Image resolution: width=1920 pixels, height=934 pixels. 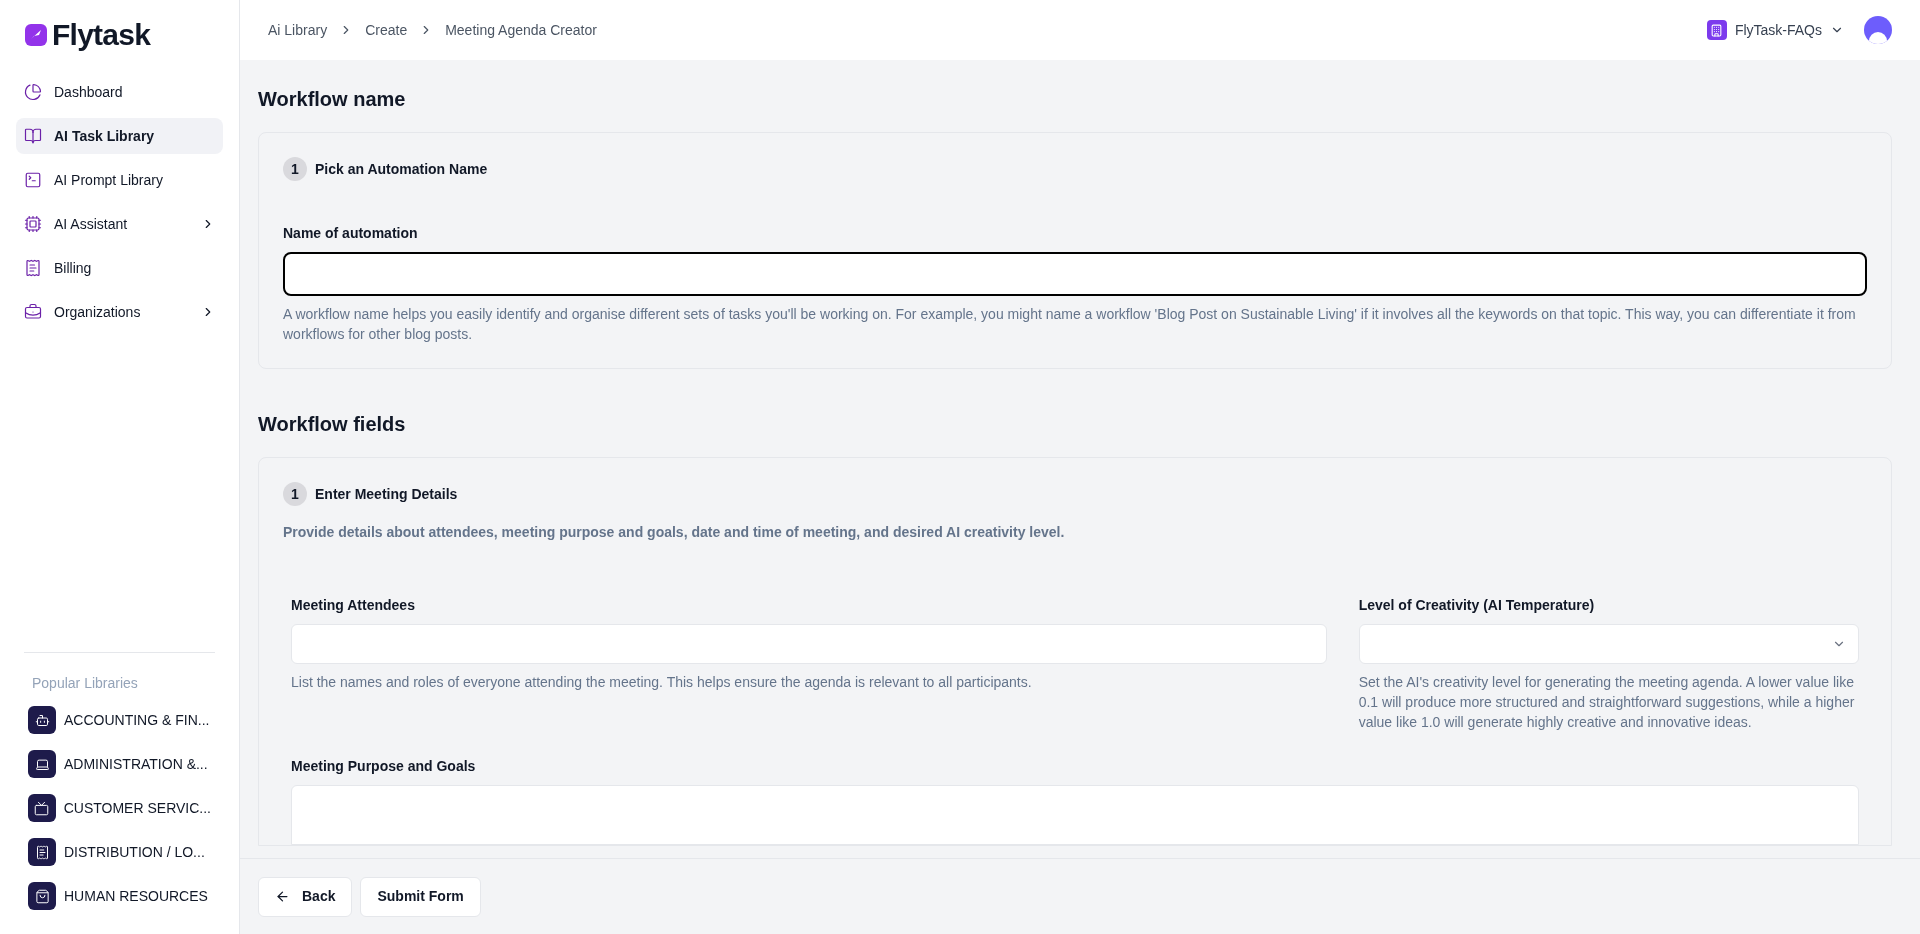 I want to click on book-icon, so click(x=33, y=136).